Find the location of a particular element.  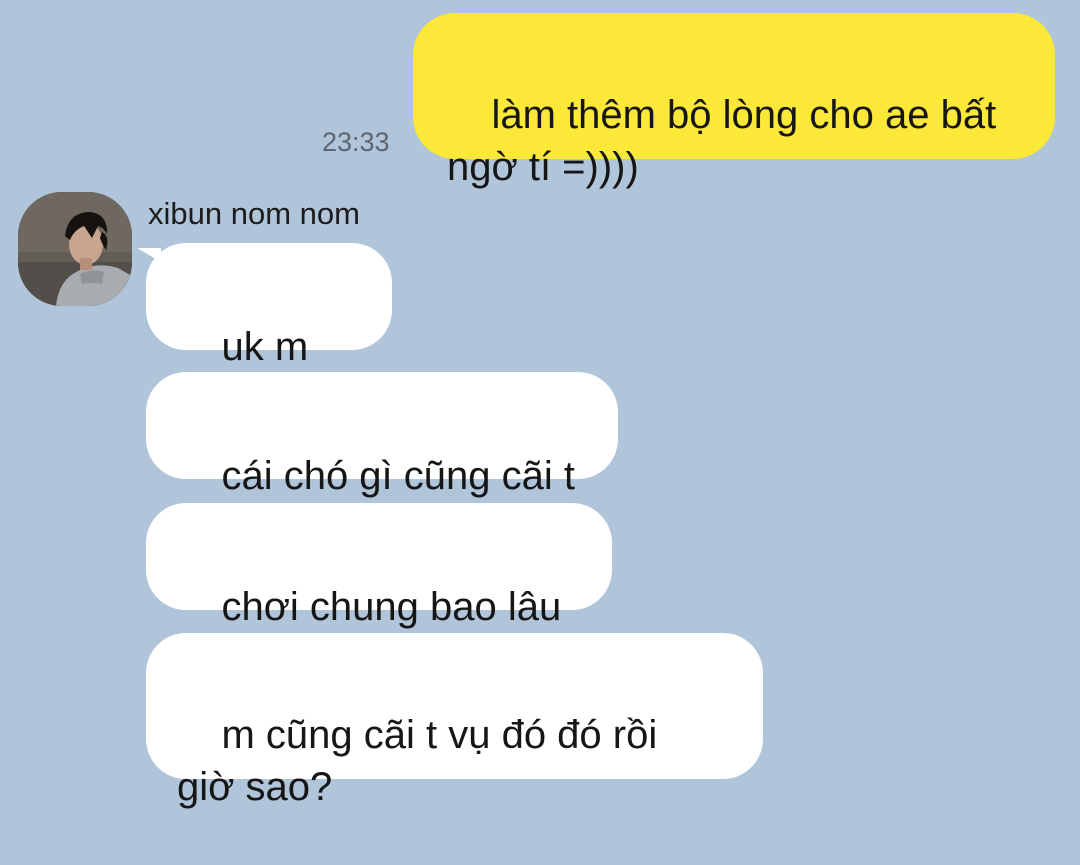

message-timestamp: 23:33 is located at coordinates (356, 142).